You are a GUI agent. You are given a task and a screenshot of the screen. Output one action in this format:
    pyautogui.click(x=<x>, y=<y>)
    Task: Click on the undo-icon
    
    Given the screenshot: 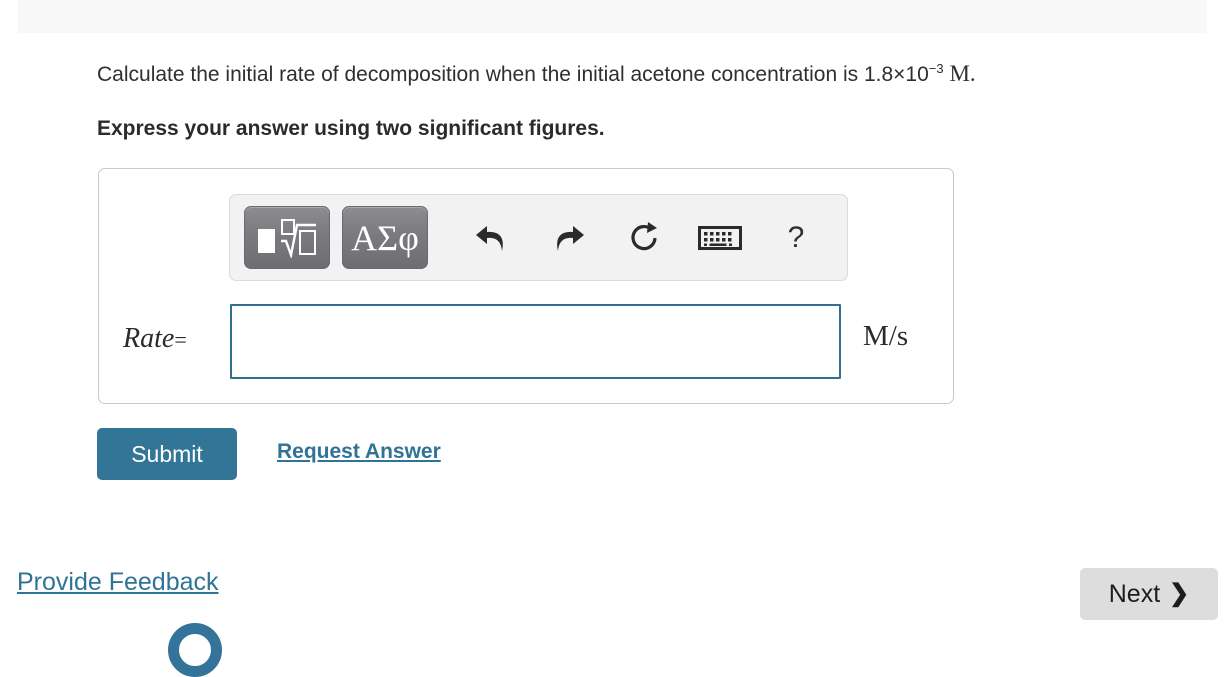 What is the action you would take?
    pyautogui.click(x=489, y=238)
    